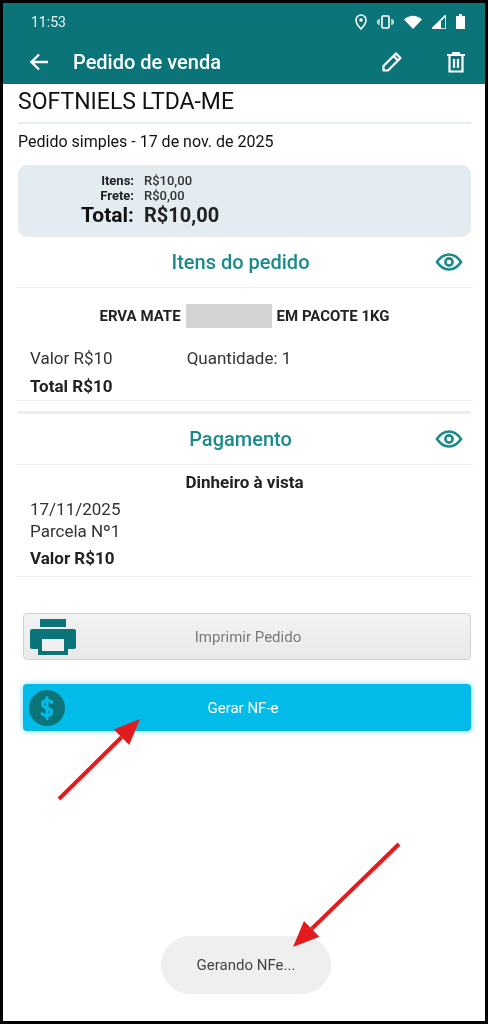  I want to click on summary-label: Total:, so click(107, 215).